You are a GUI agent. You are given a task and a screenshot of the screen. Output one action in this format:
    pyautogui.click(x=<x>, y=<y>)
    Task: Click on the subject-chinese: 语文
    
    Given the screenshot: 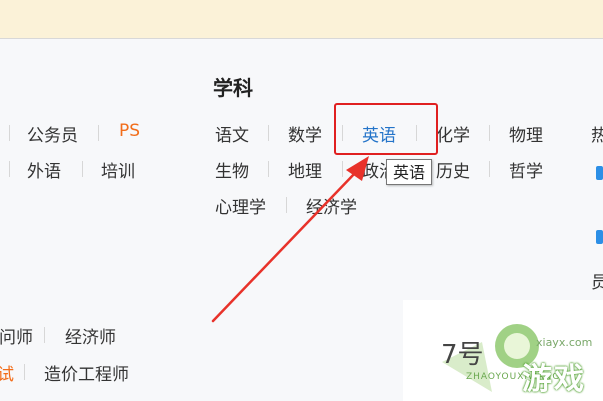 What is the action you would take?
    pyautogui.click(x=232, y=133)
    